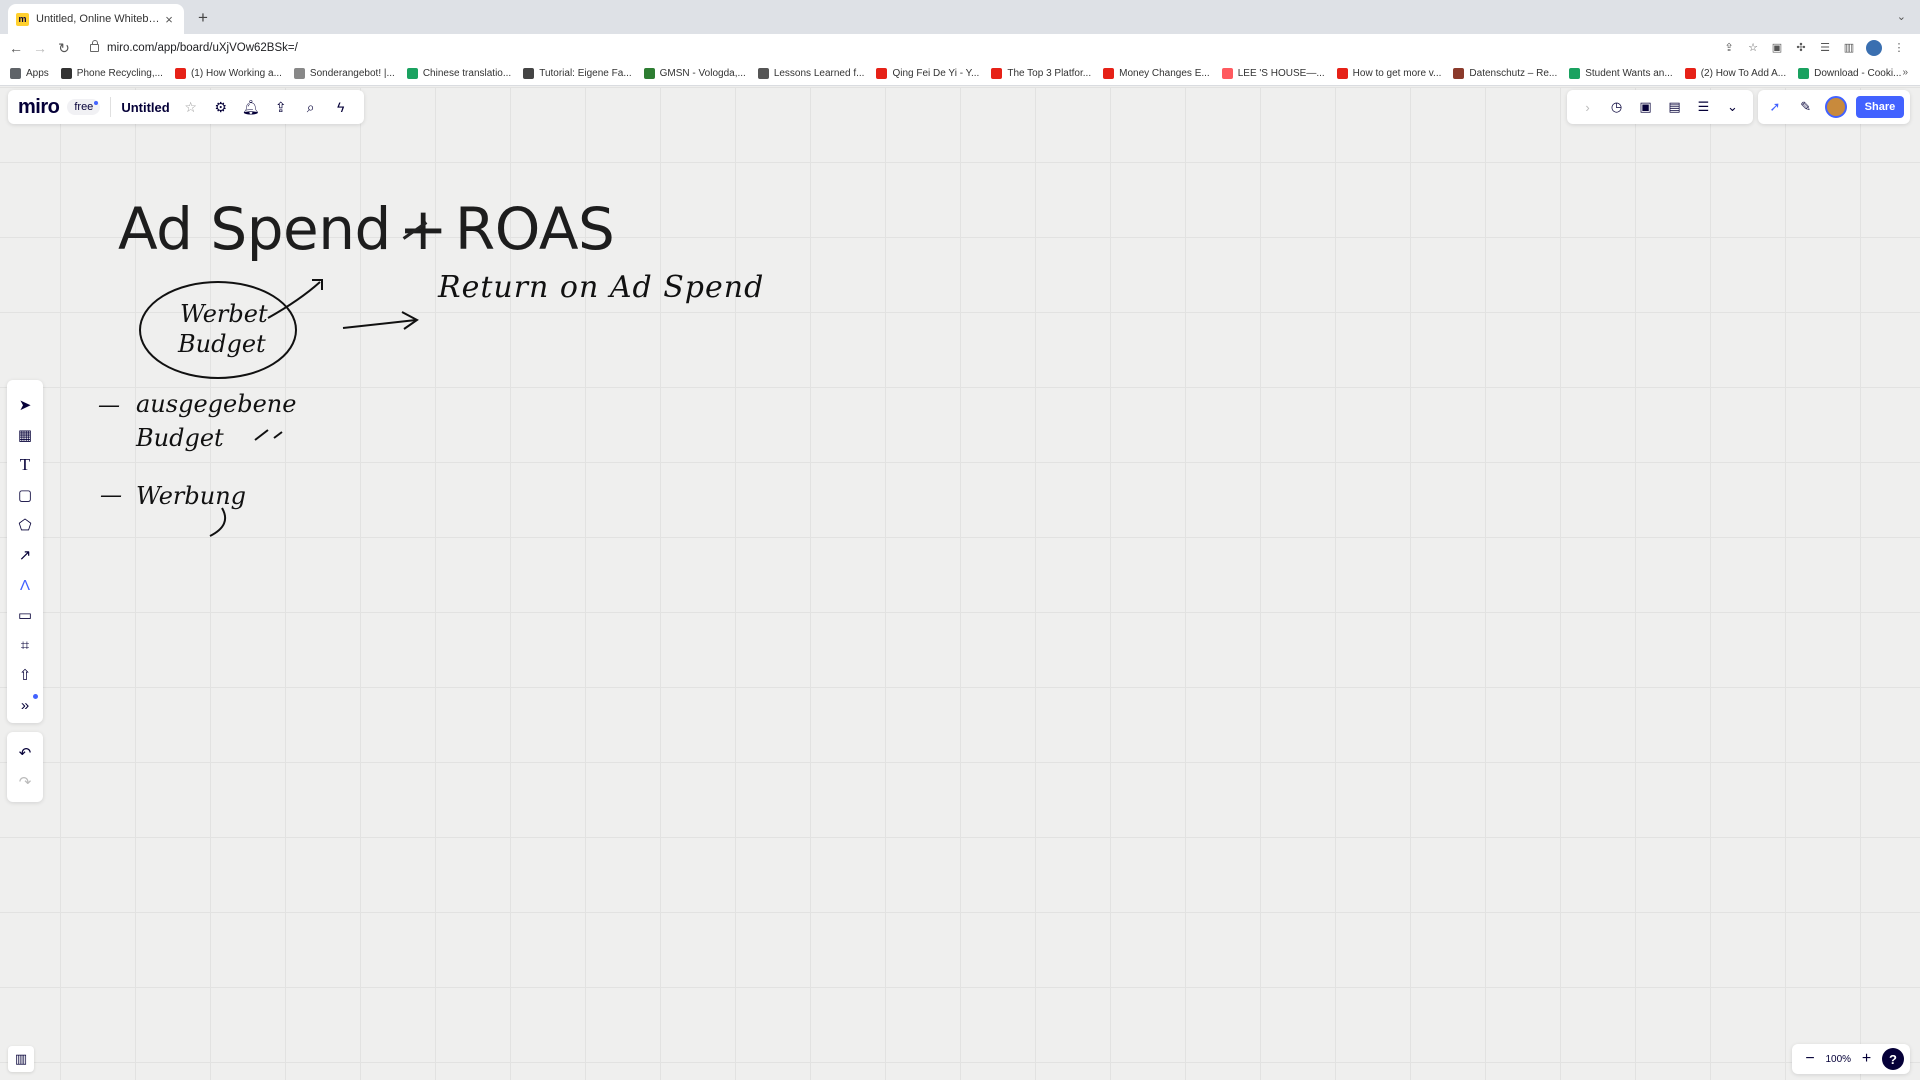 This screenshot has width=1920, height=1080. I want to click on url-field: miro.com/app/board/uXjVOw62BSk=/, so click(900, 48).